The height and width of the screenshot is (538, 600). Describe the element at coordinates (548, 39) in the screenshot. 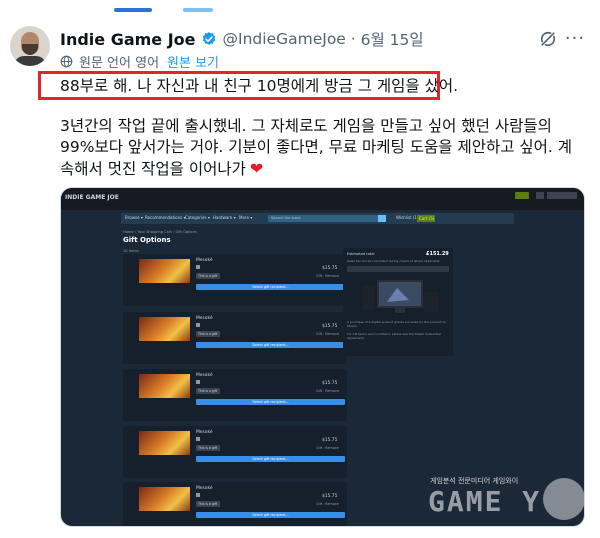

I see `grok-slash-icon` at that location.